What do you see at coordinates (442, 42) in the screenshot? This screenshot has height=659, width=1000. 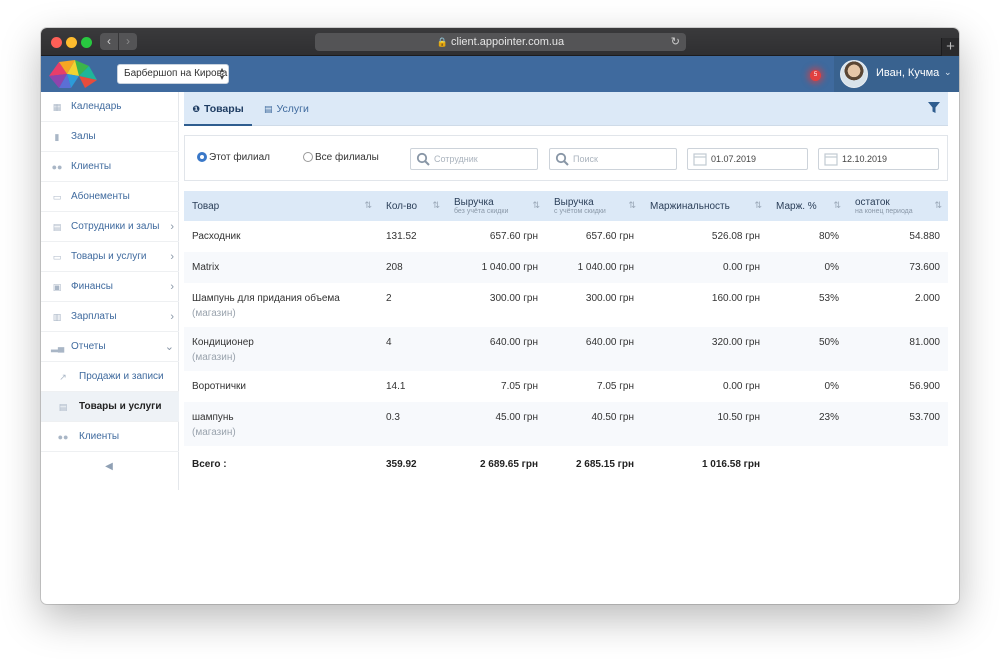 I see `lock-icon: 🔒` at bounding box center [442, 42].